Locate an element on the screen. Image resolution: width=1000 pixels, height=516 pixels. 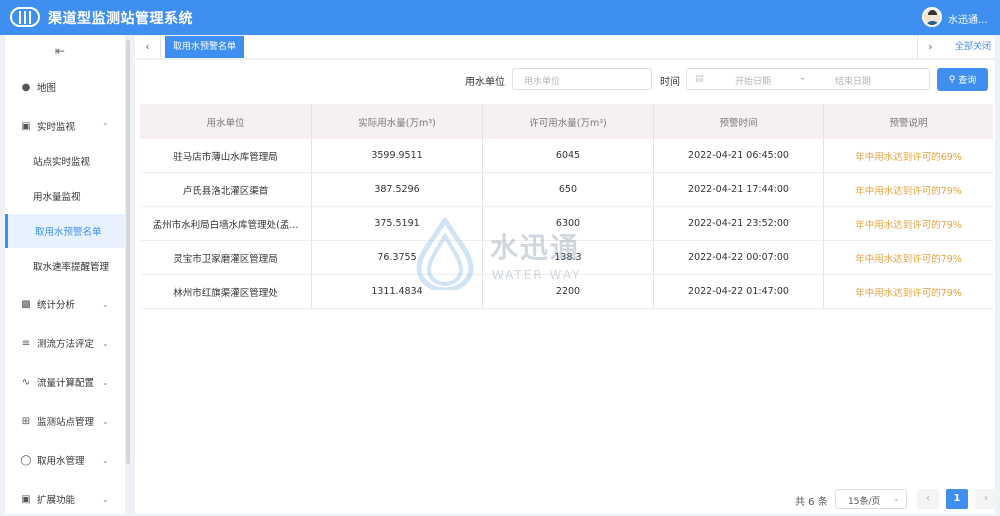
time-filter-label: 时间 is located at coordinates (670, 82).